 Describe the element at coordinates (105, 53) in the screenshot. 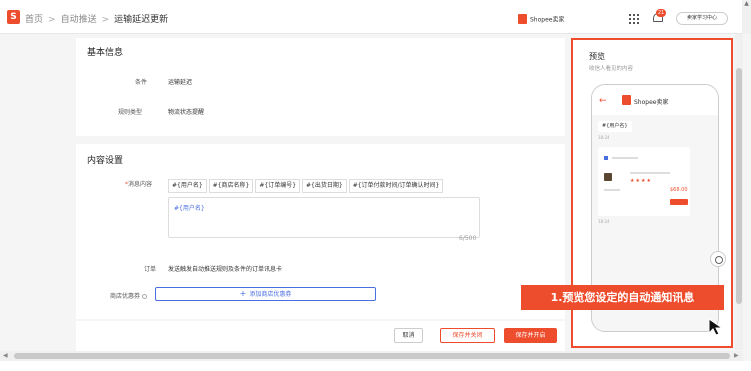

I see `basic-info-title: 基本信息` at that location.